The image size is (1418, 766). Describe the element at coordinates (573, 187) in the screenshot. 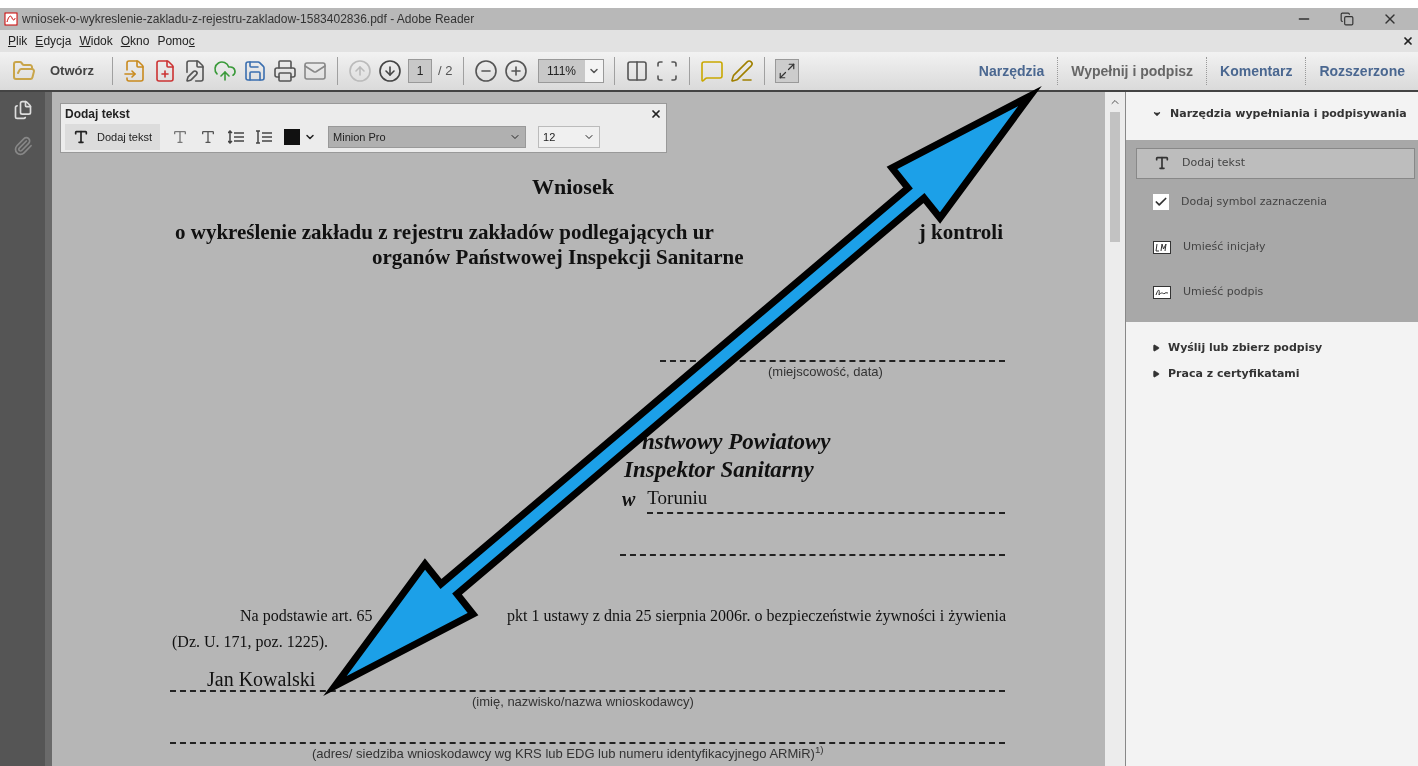

I see `document-title: Wniosek` at that location.